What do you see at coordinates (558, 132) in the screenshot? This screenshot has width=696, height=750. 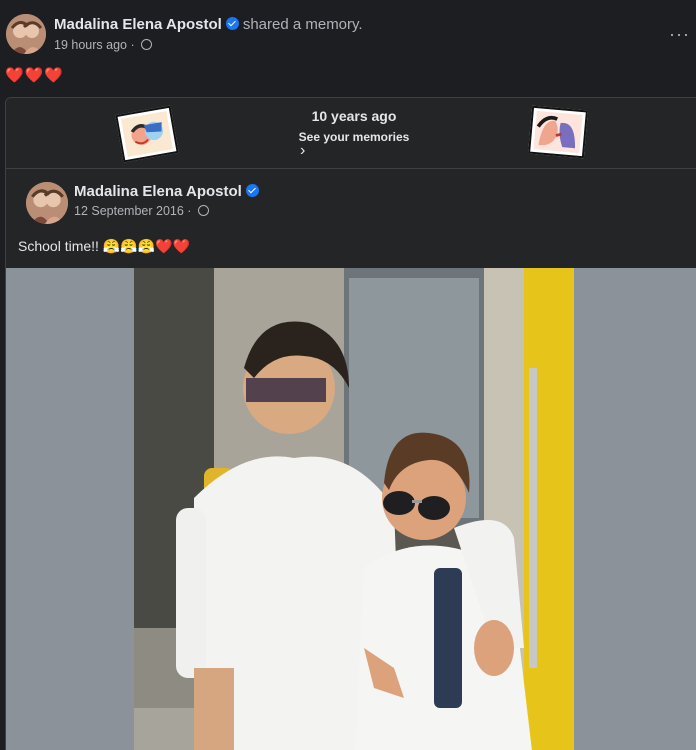 I see `kiss-sticker-icon` at bounding box center [558, 132].